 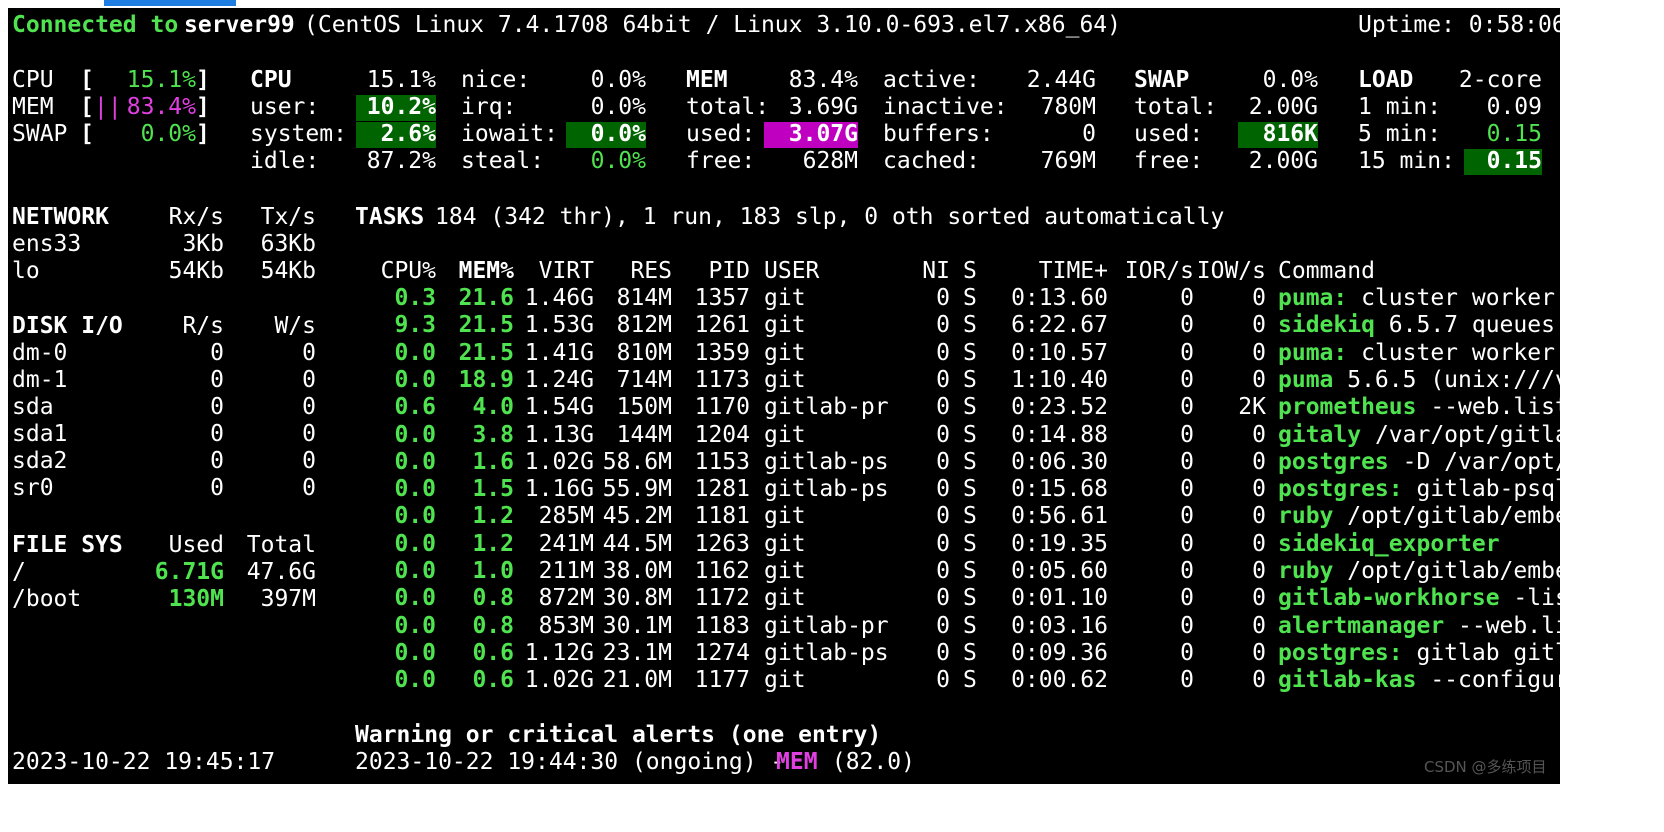 I want to click on proc-pid: 1181, so click(x=722, y=516).